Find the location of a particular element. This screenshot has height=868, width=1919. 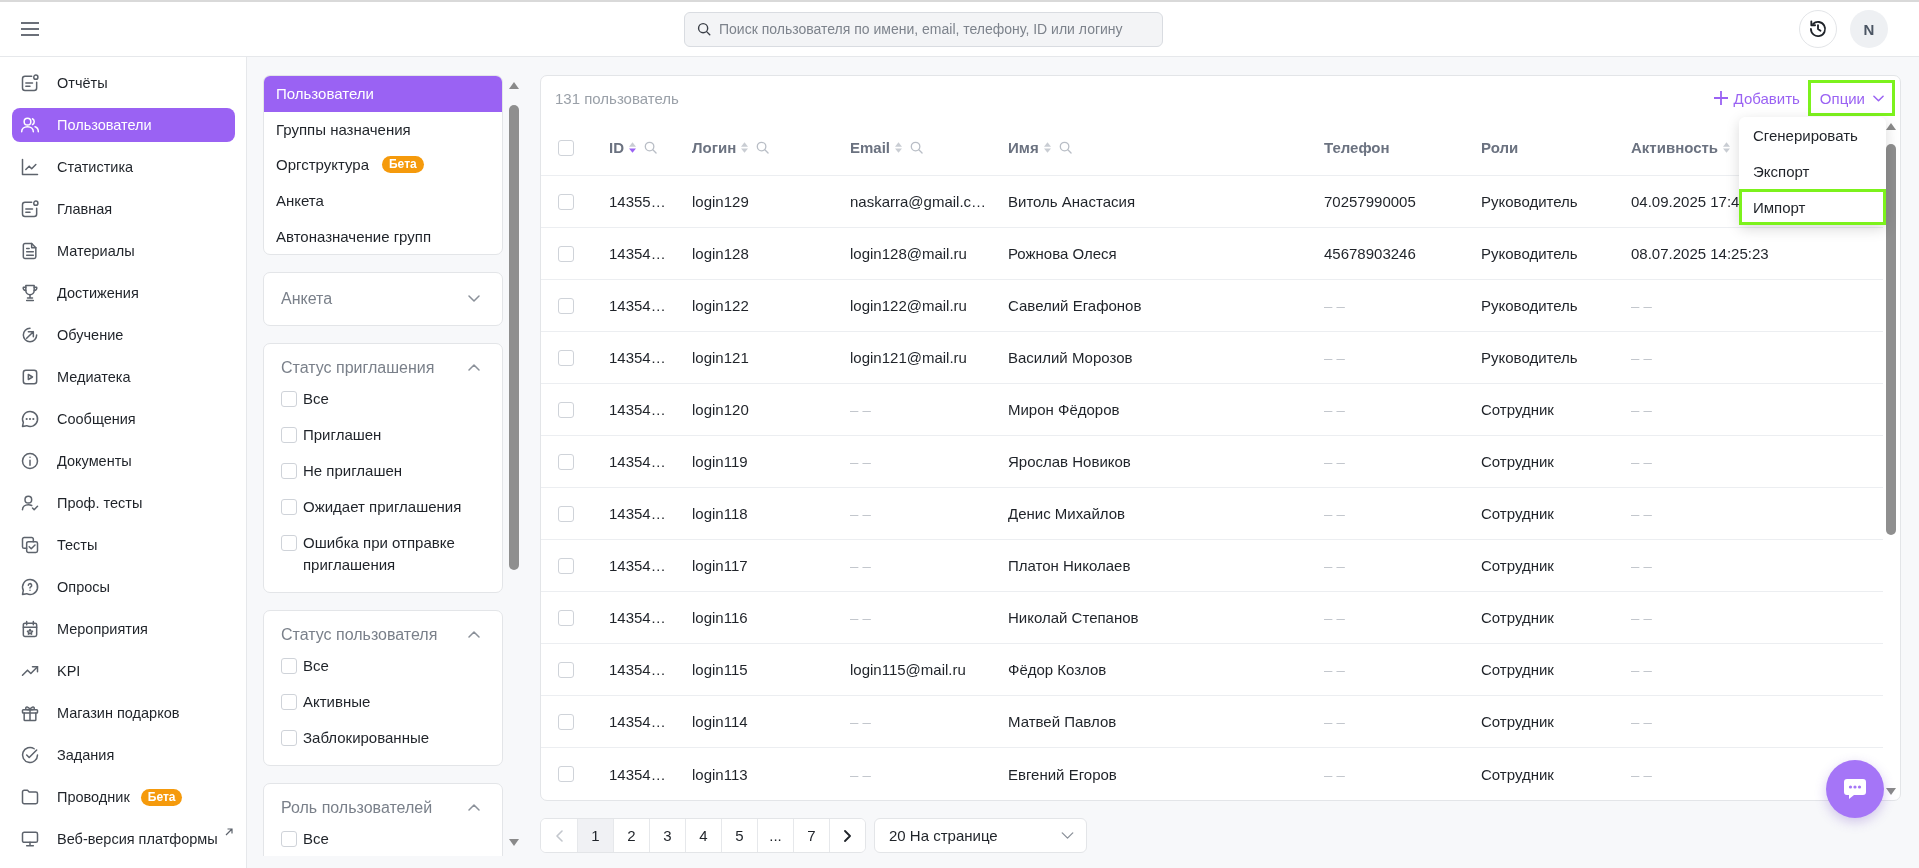

sidebar-item: Опросы is located at coordinates (123, 587).